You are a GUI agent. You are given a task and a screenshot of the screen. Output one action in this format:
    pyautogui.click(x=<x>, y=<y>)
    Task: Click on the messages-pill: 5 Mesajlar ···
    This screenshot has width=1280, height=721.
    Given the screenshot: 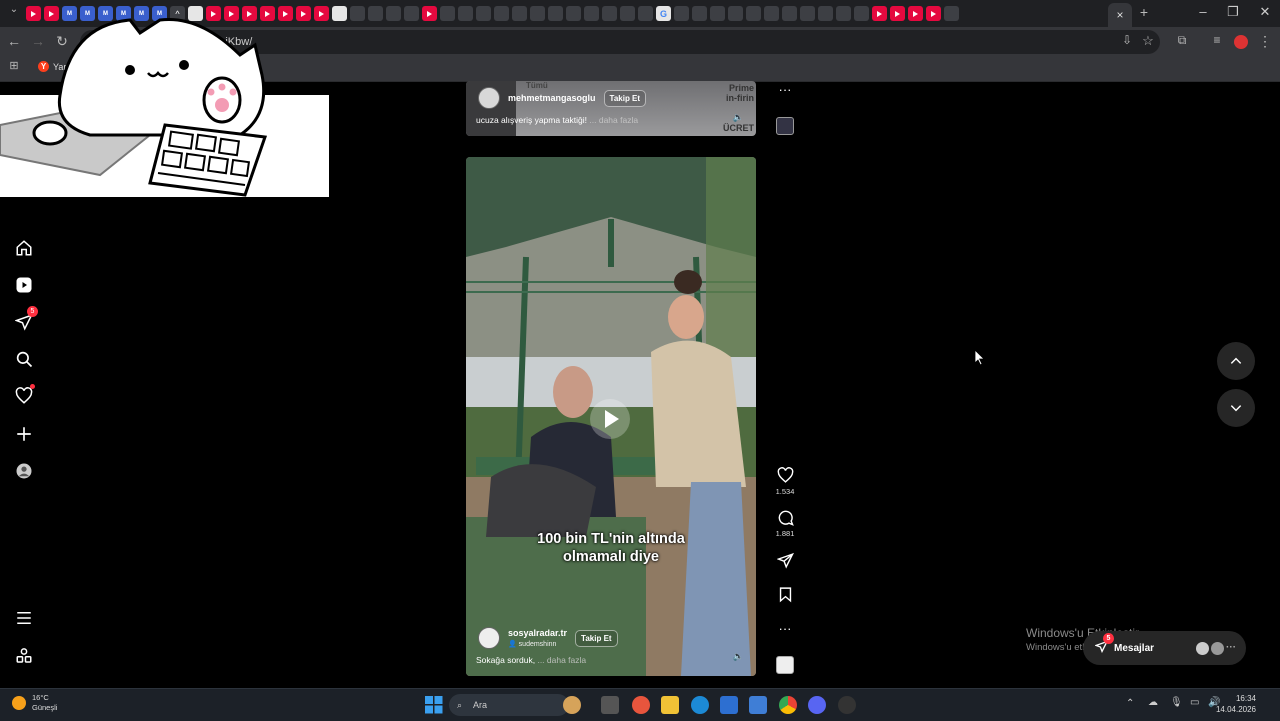 What is the action you would take?
    pyautogui.click(x=1164, y=648)
    